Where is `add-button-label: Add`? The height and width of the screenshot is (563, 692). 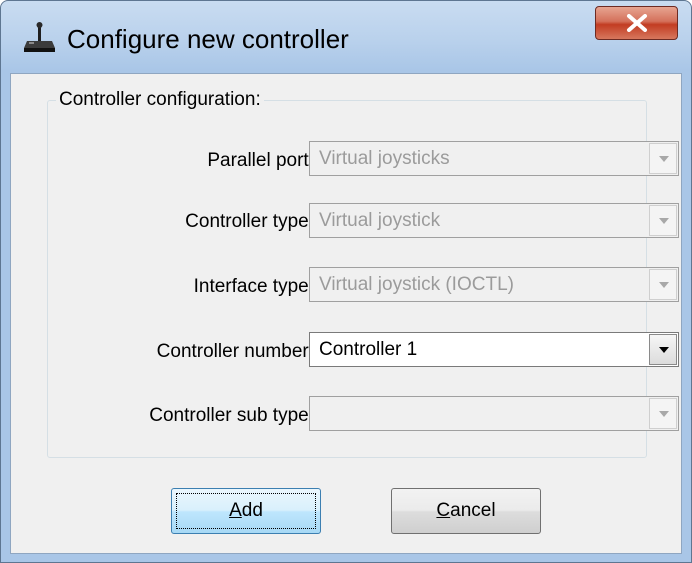
add-button-label: Add is located at coordinates (246, 510).